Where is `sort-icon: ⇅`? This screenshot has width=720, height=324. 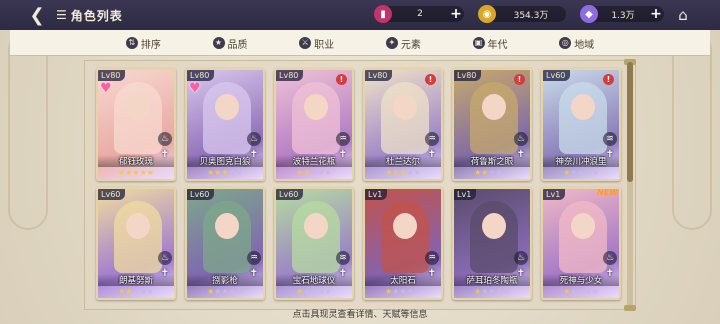
sort-icon: ⇅ is located at coordinates (131, 43).